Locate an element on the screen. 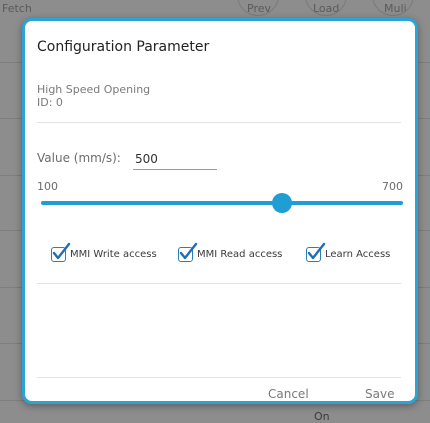  mmi-read-access-checkbox: MMI Read access is located at coordinates (230, 252).